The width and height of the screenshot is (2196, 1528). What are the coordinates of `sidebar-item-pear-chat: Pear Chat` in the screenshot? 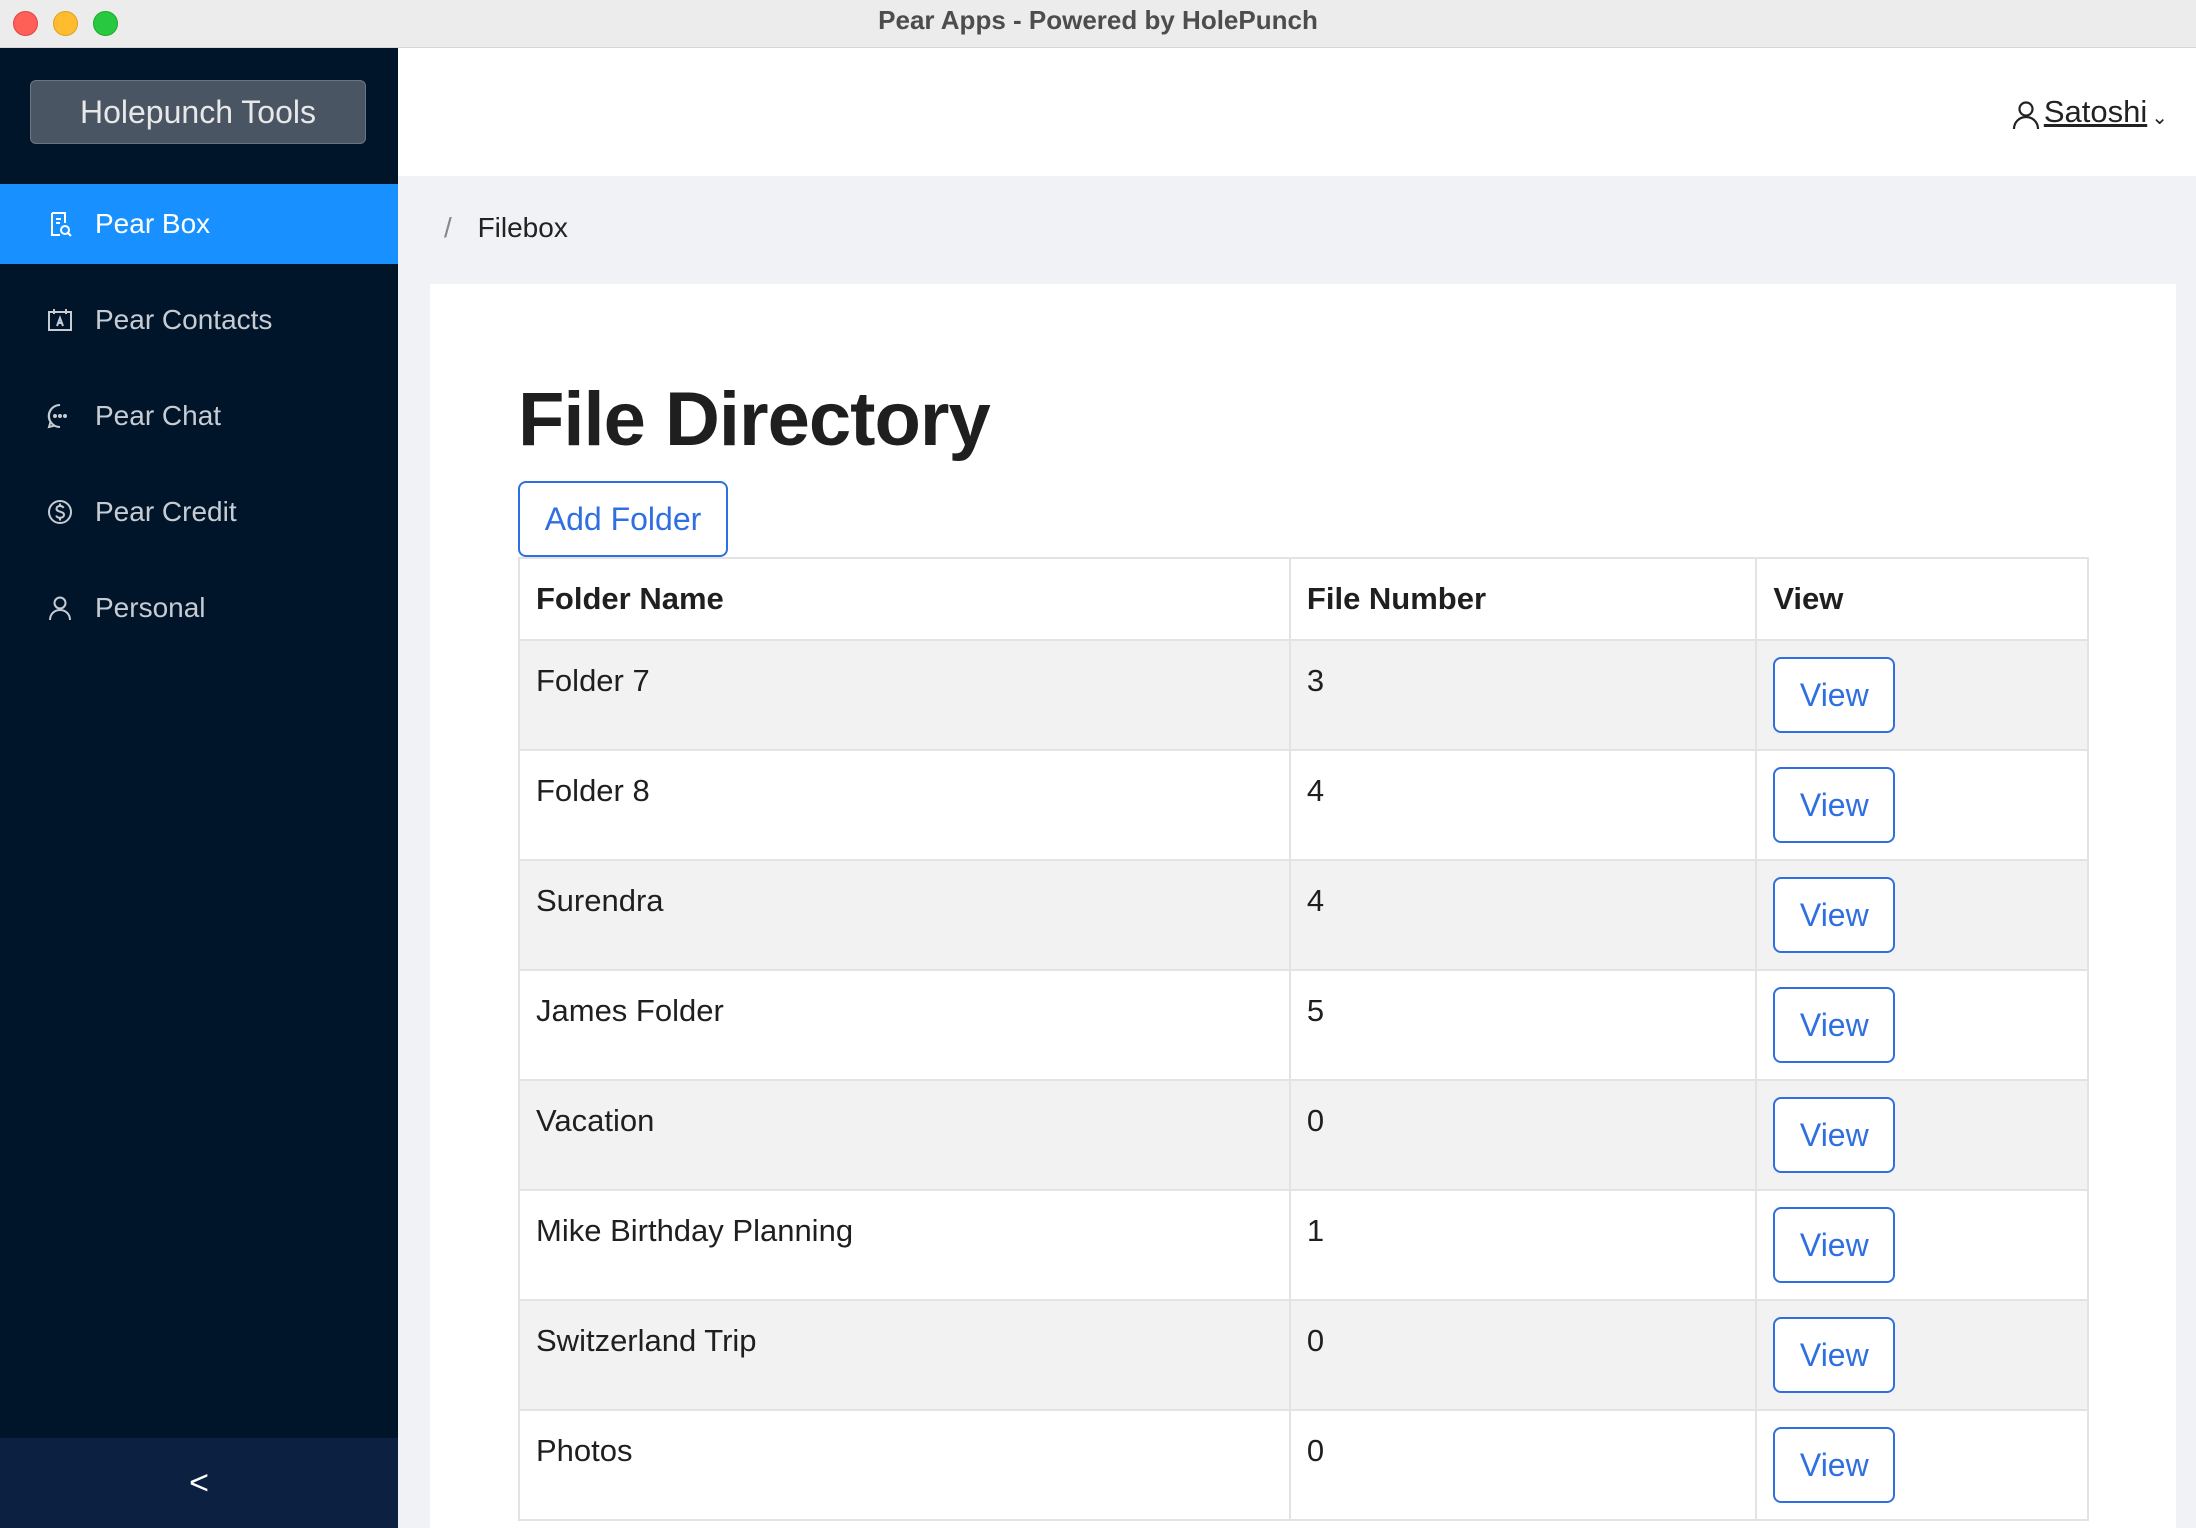 It's located at (199, 416).